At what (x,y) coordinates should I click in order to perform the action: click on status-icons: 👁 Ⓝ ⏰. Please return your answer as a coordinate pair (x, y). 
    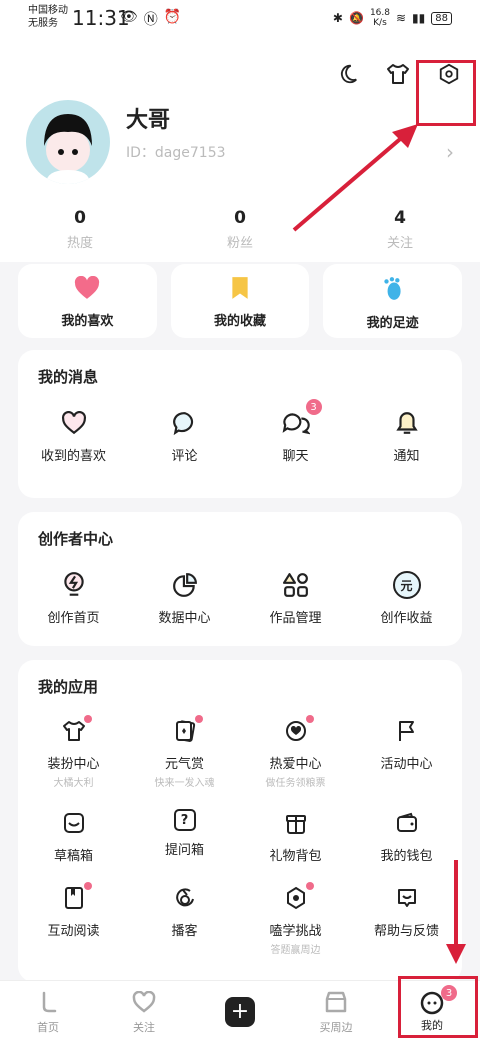
    Looking at the image, I should click on (150, 19).